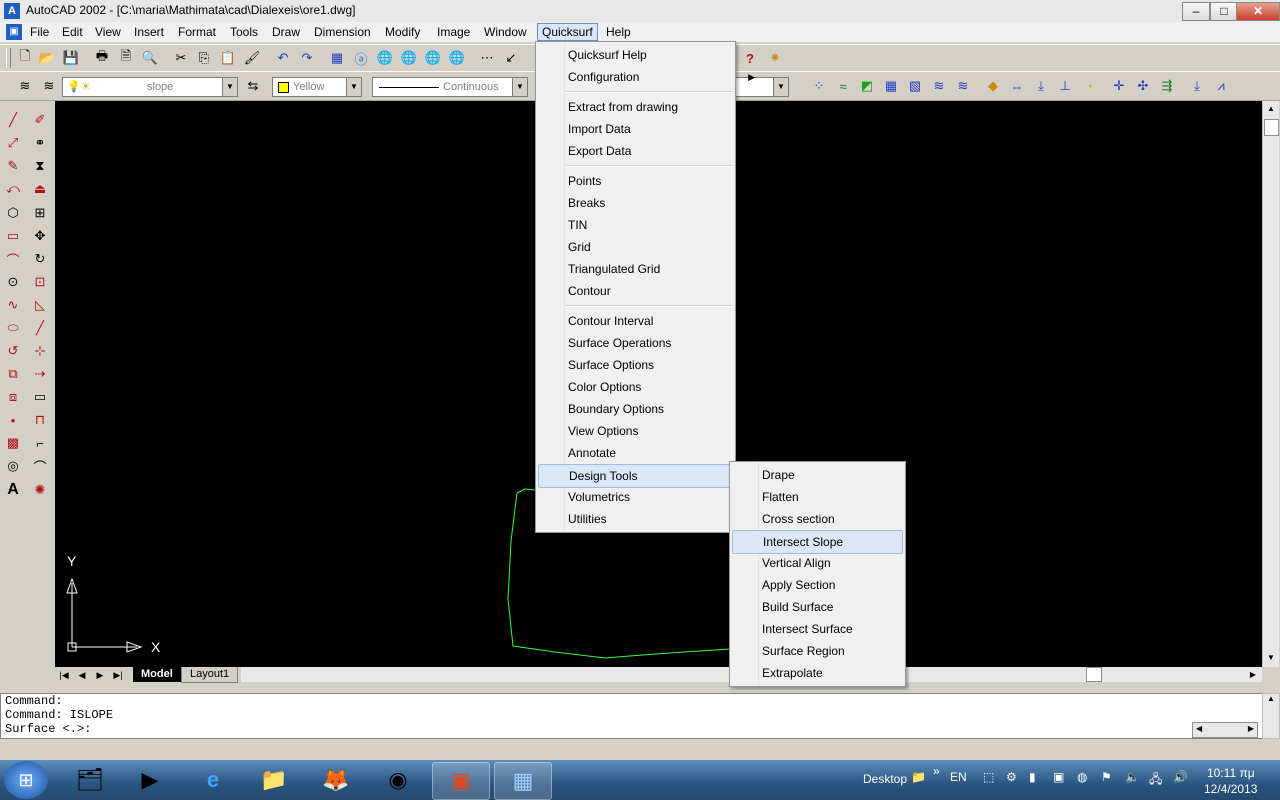 The image size is (1280, 800). Describe the element at coordinates (817, 673) in the screenshot. I see `menu-item-extrapolate: Extrapolate` at that location.